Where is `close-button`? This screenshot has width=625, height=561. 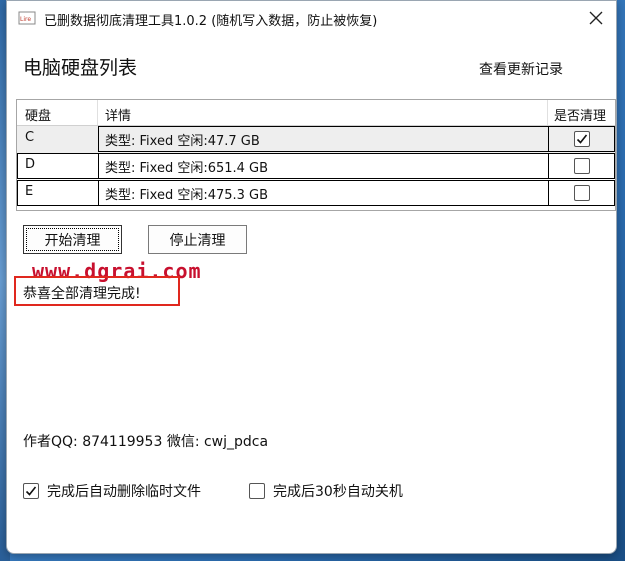 close-button is located at coordinates (596, 18).